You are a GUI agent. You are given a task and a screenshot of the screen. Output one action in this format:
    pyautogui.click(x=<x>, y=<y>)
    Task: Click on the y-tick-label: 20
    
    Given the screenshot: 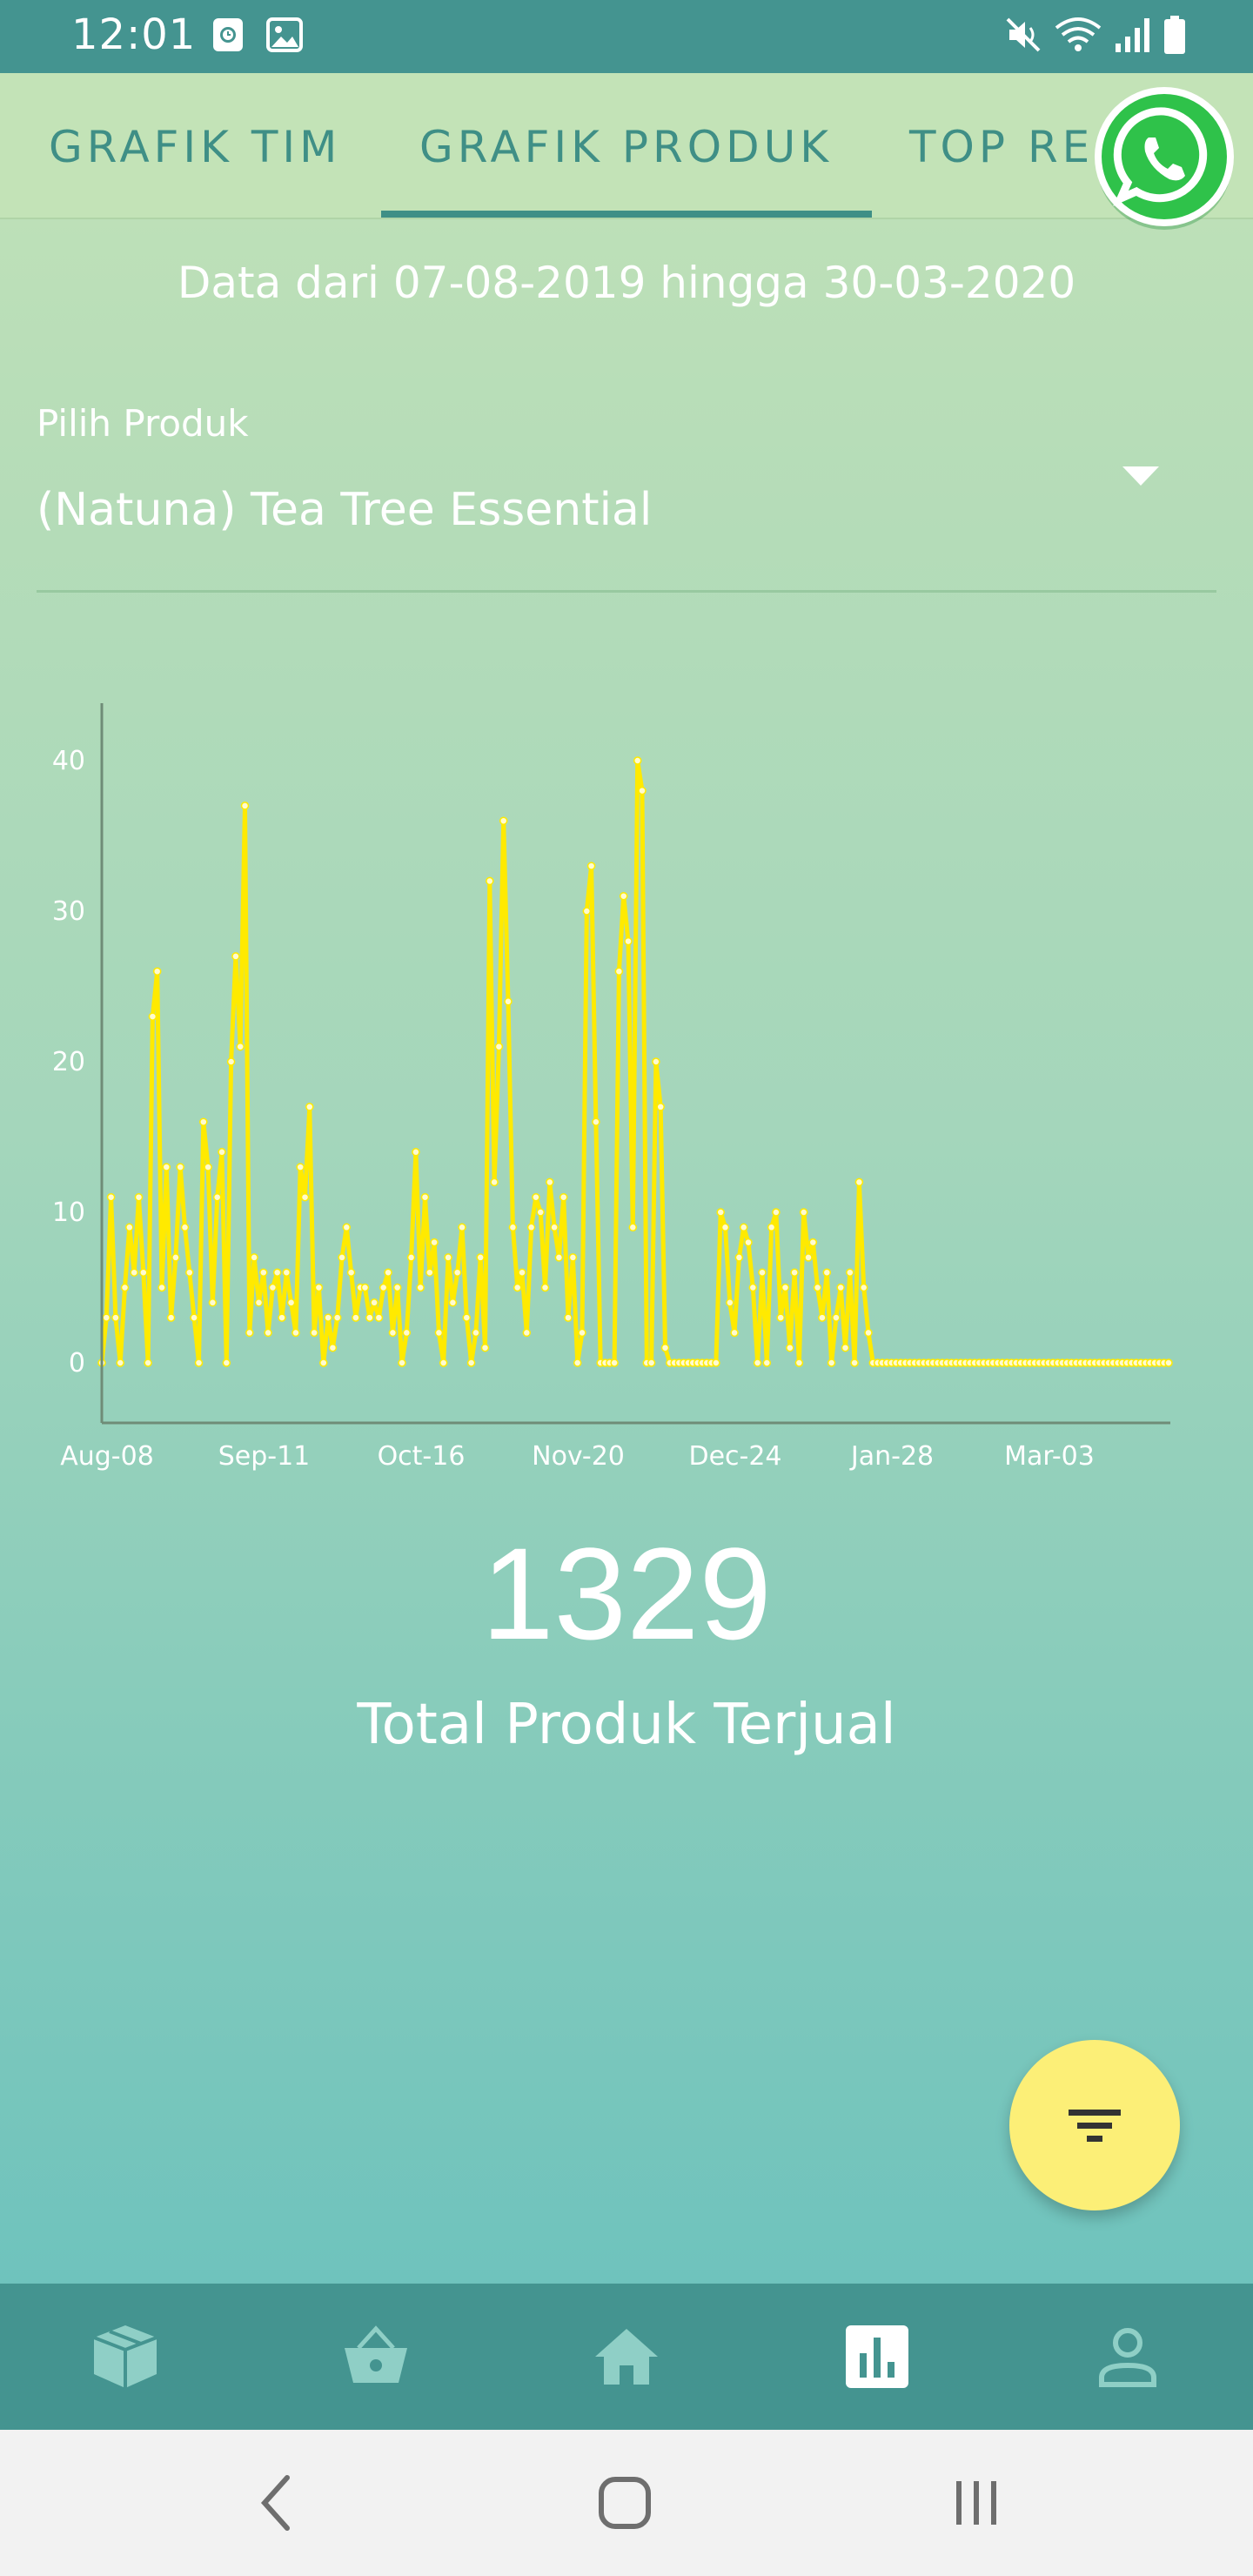 What is the action you would take?
    pyautogui.click(x=68, y=1062)
    